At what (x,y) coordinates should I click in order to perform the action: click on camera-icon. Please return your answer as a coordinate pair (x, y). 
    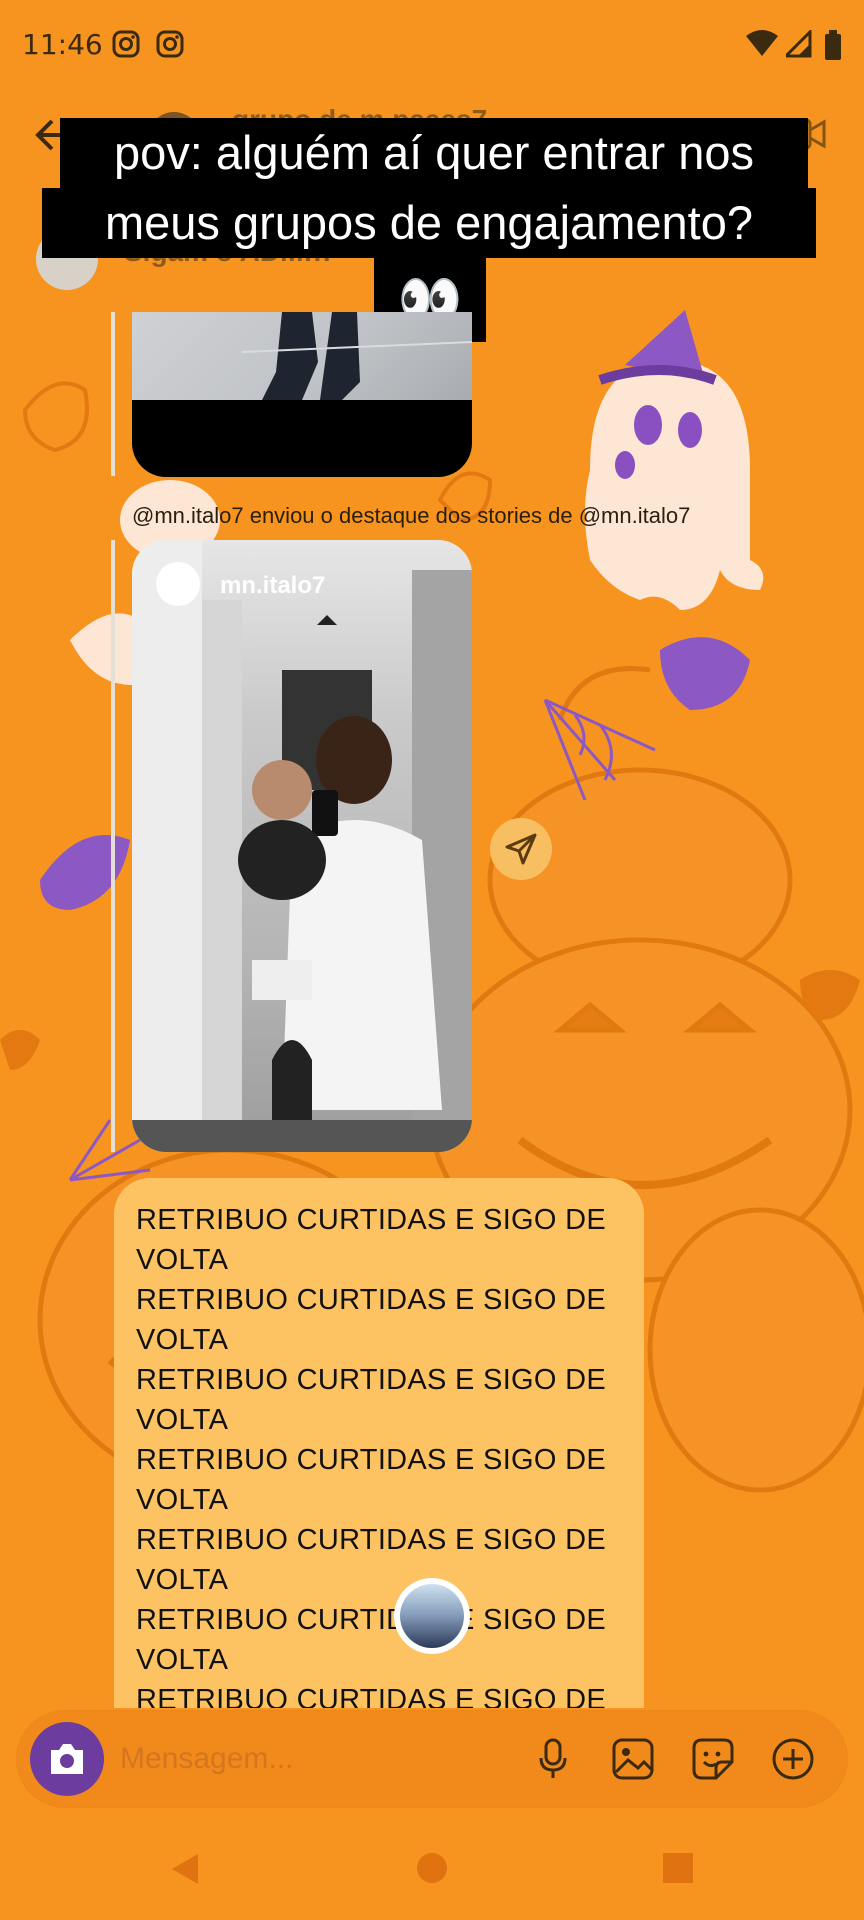
    Looking at the image, I should click on (67, 1759).